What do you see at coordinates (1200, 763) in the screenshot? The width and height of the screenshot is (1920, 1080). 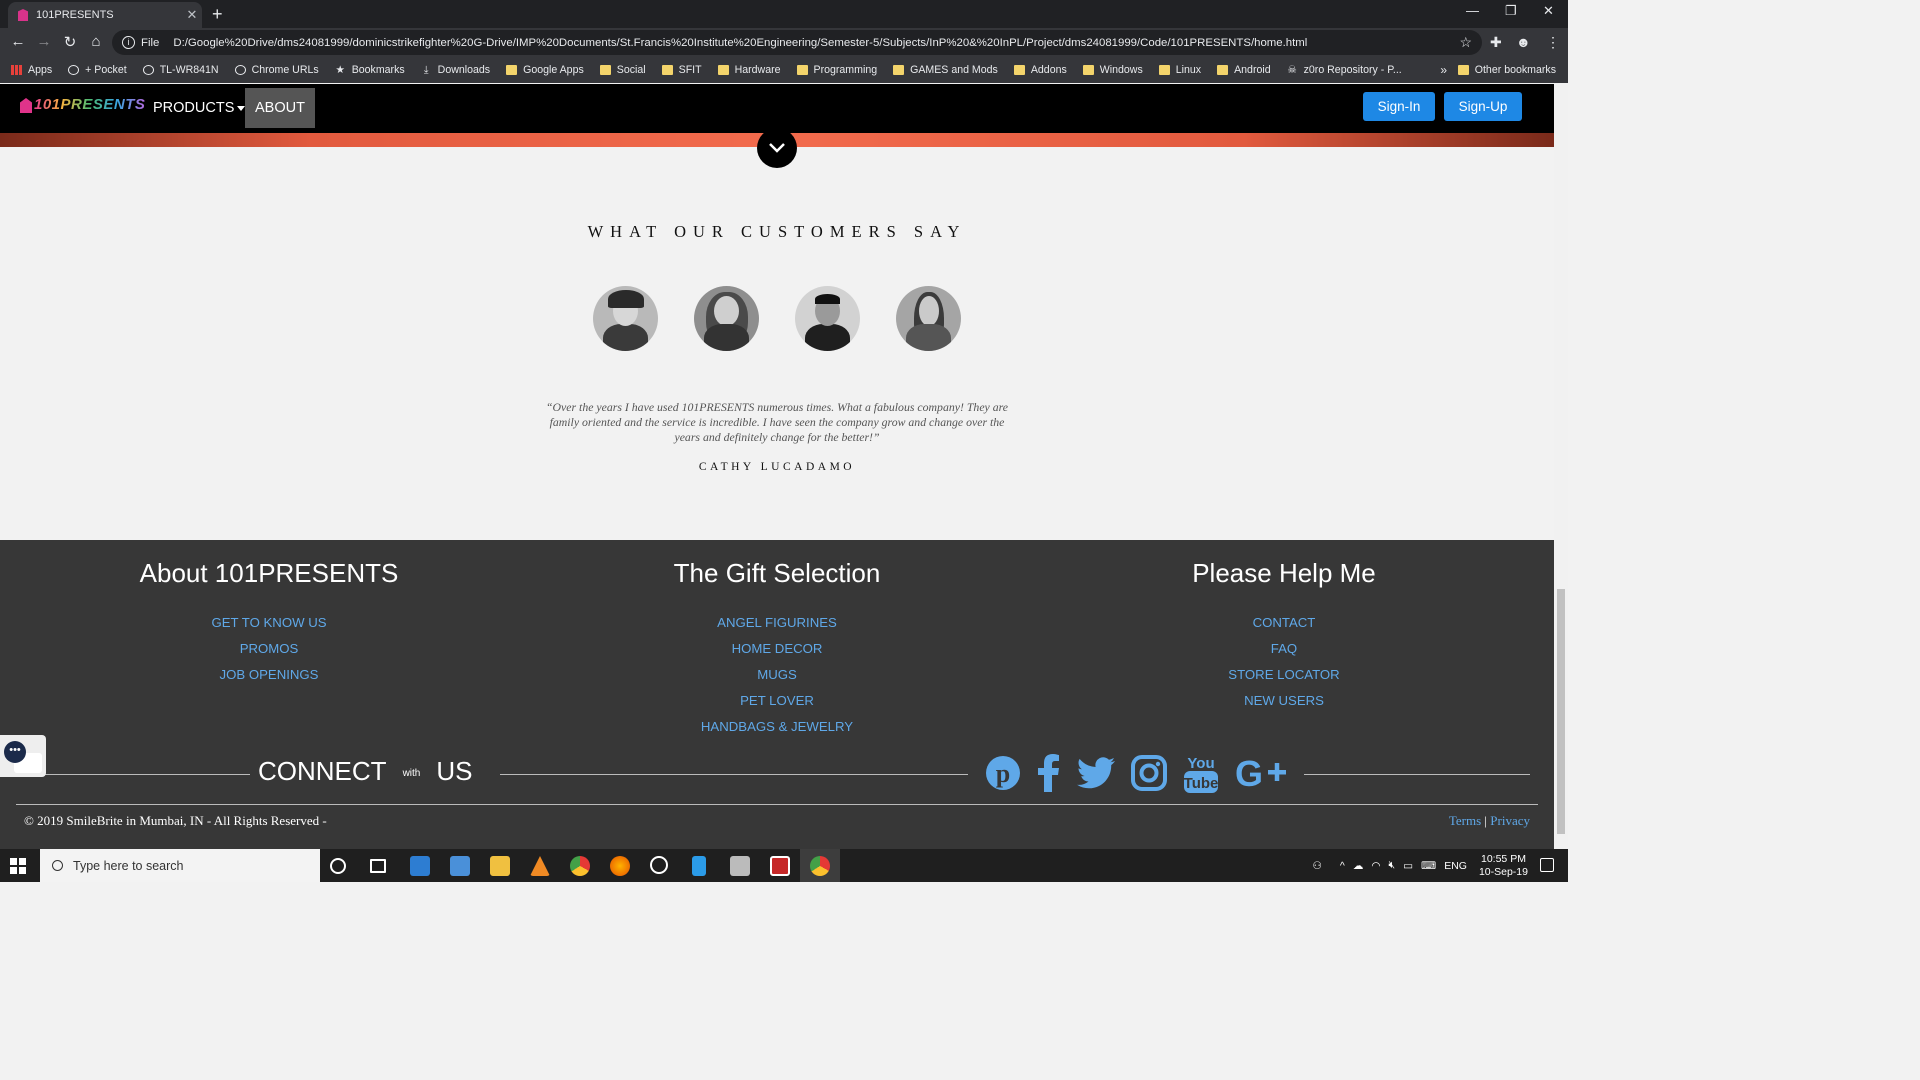 I see `svg-text: You` at bounding box center [1200, 763].